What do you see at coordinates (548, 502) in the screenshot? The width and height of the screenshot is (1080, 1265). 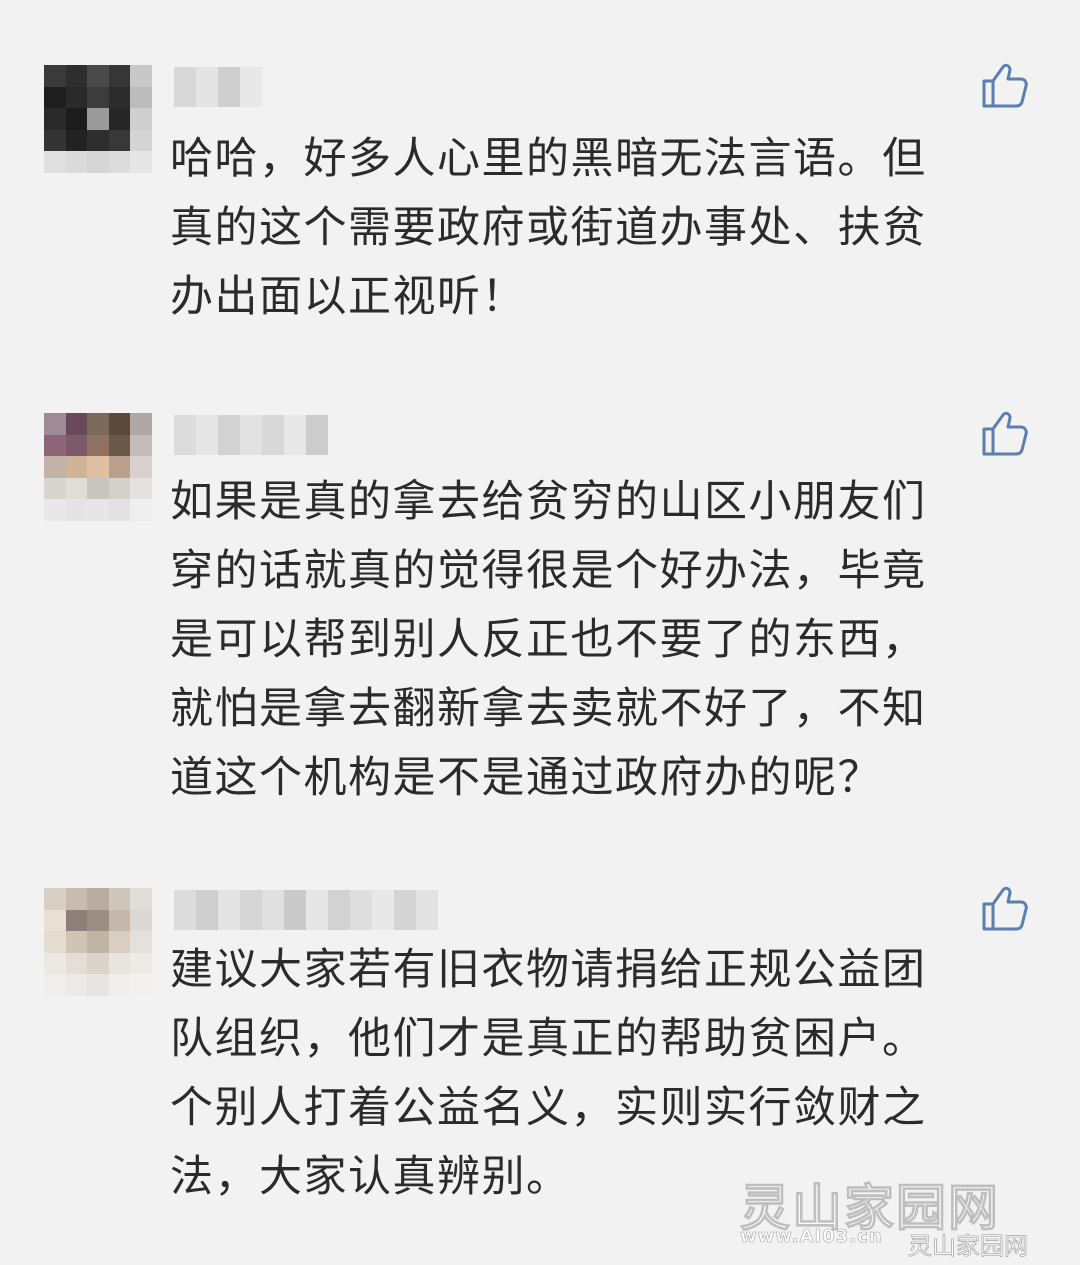 I see `comment-line: 如果是真的拿去给贫穷的山区小朋友们` at bounding box center [548, 502].